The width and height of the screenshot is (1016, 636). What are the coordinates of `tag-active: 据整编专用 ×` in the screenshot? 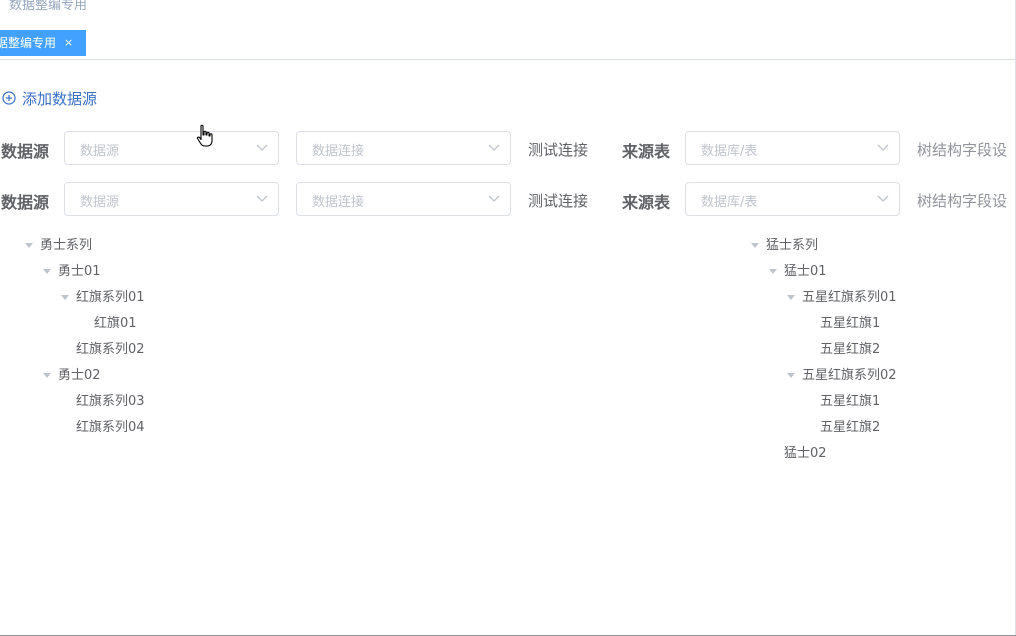 It's located at (43, 43).